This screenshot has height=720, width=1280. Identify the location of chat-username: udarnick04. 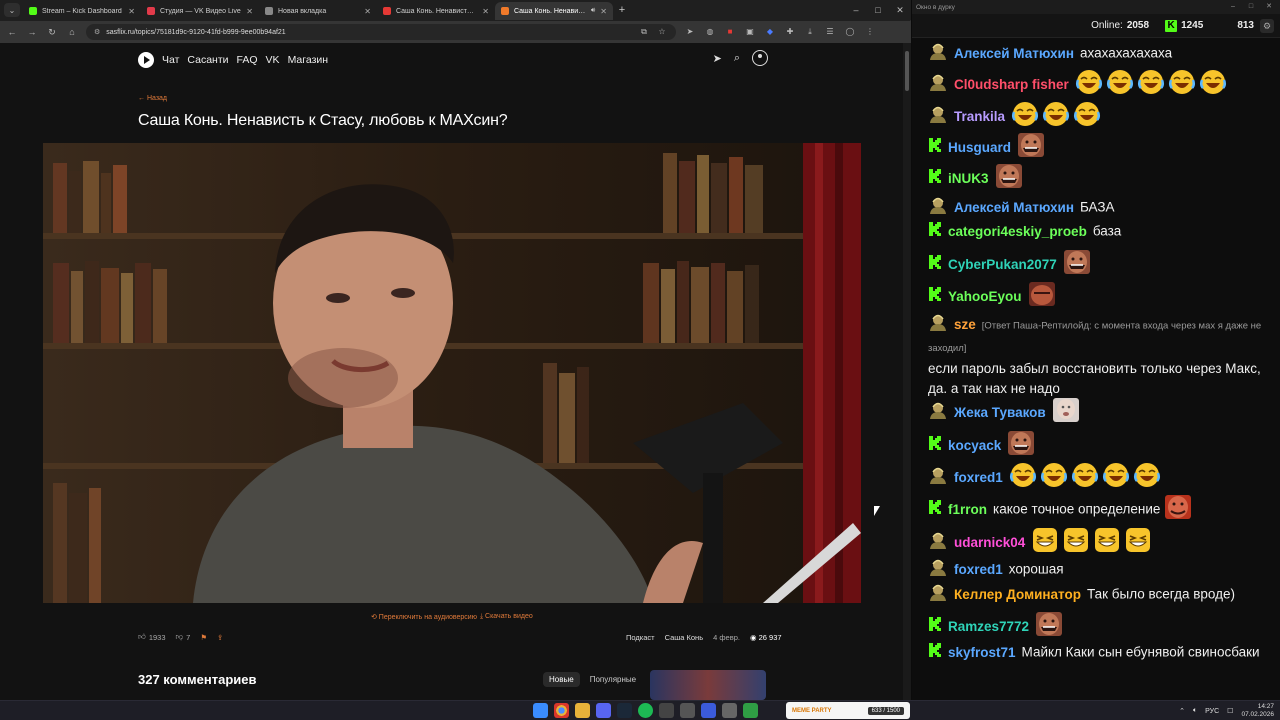
(989, 542).